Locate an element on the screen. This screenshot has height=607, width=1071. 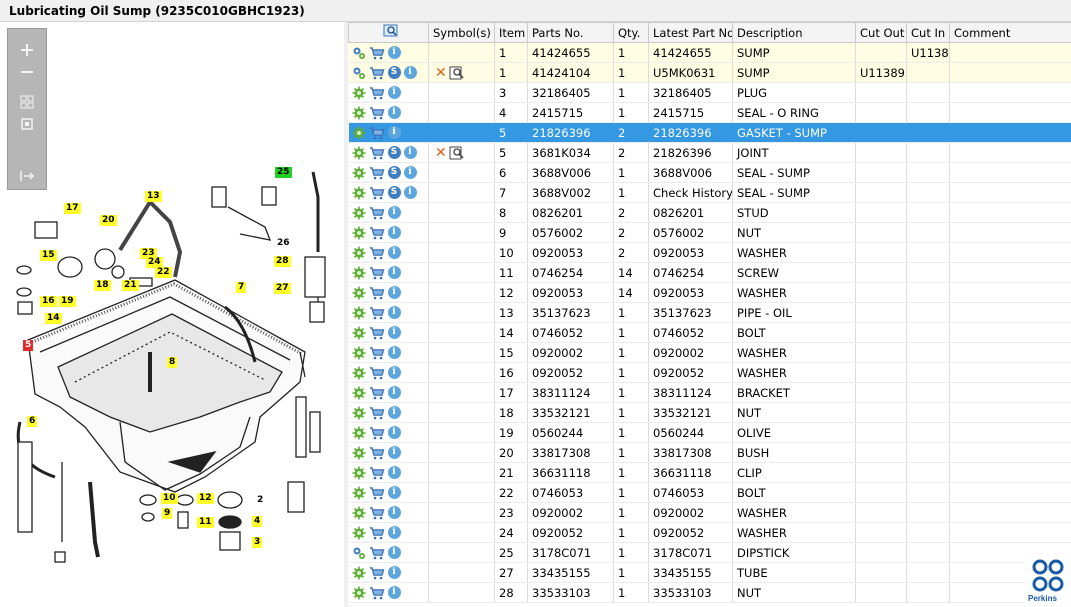
callout-16: 16 is located at coordinates (48, 301).